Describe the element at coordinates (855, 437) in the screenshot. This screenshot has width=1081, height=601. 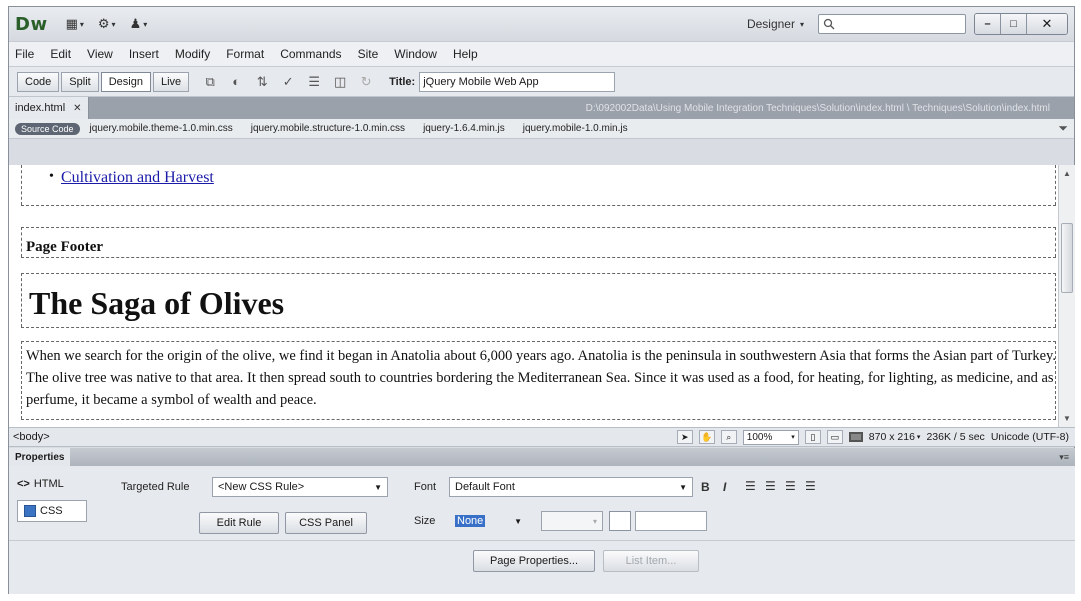
I see `desktop-size-icon` at that location.